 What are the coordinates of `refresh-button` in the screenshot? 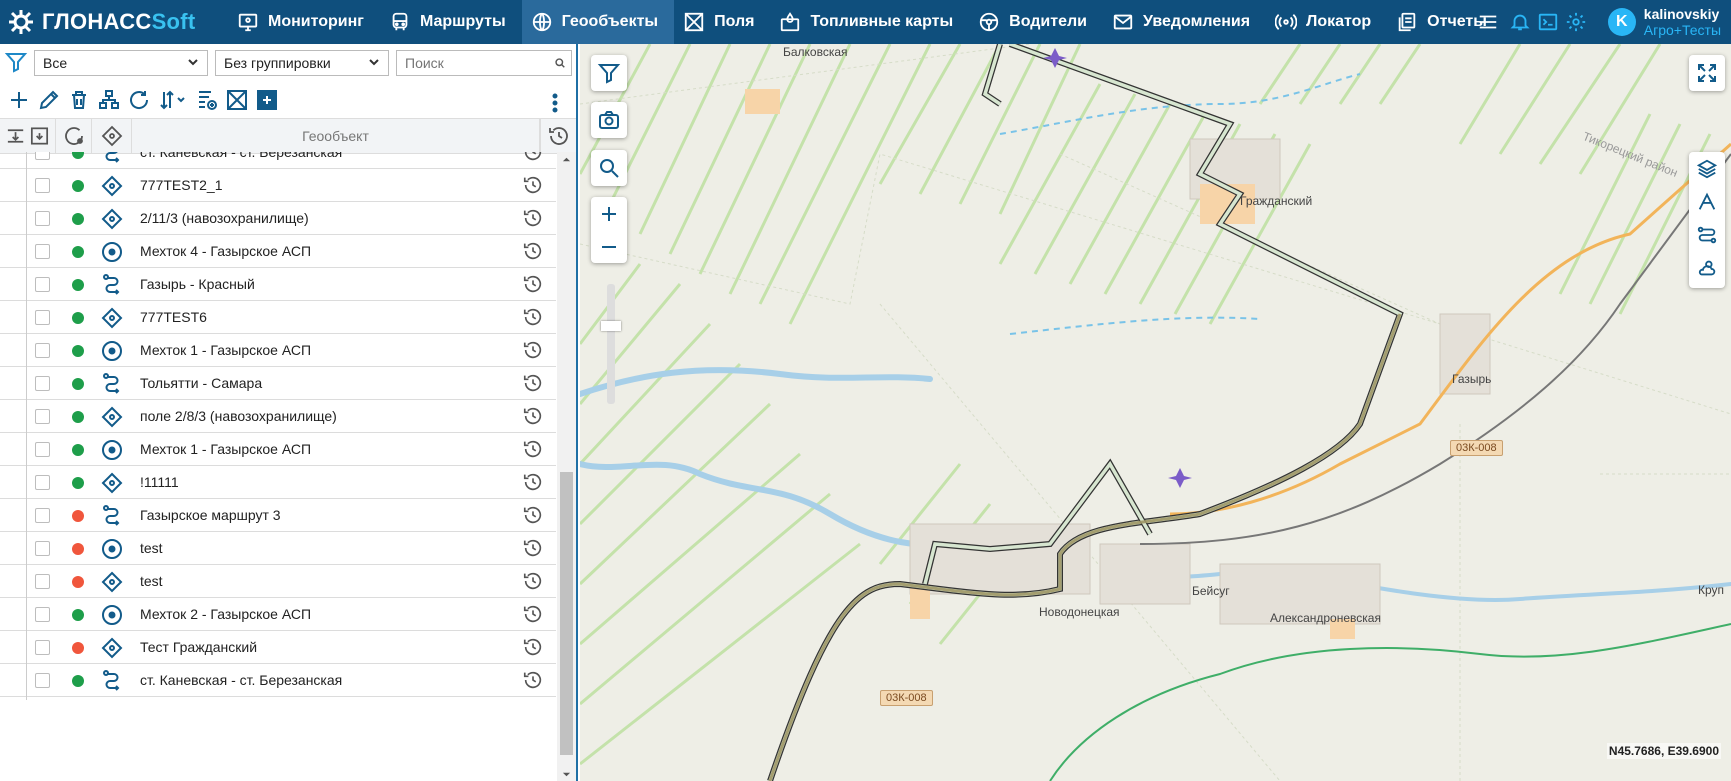 It's located at (139, 100).